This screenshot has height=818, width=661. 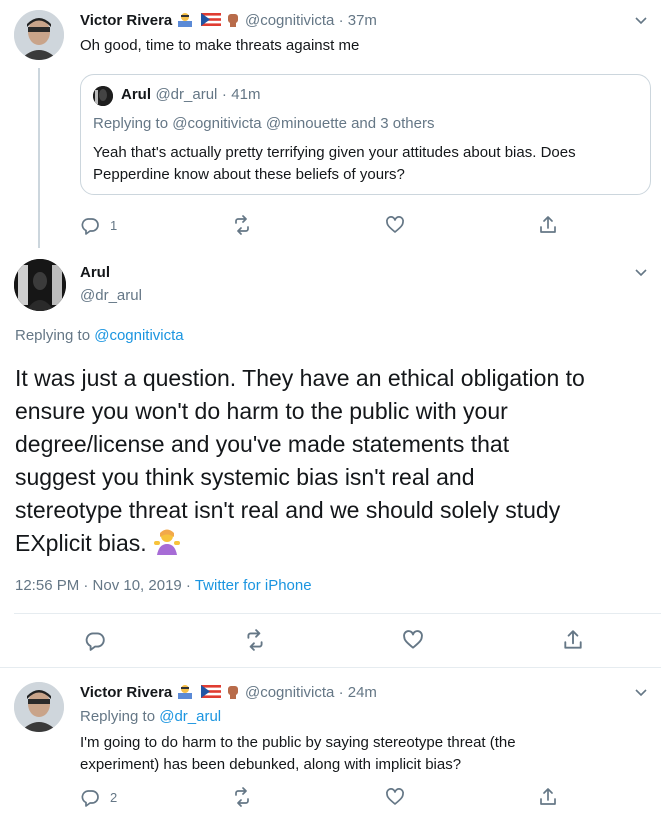 I want to click on main-author-name: Arul, so click(x=95, y=272).